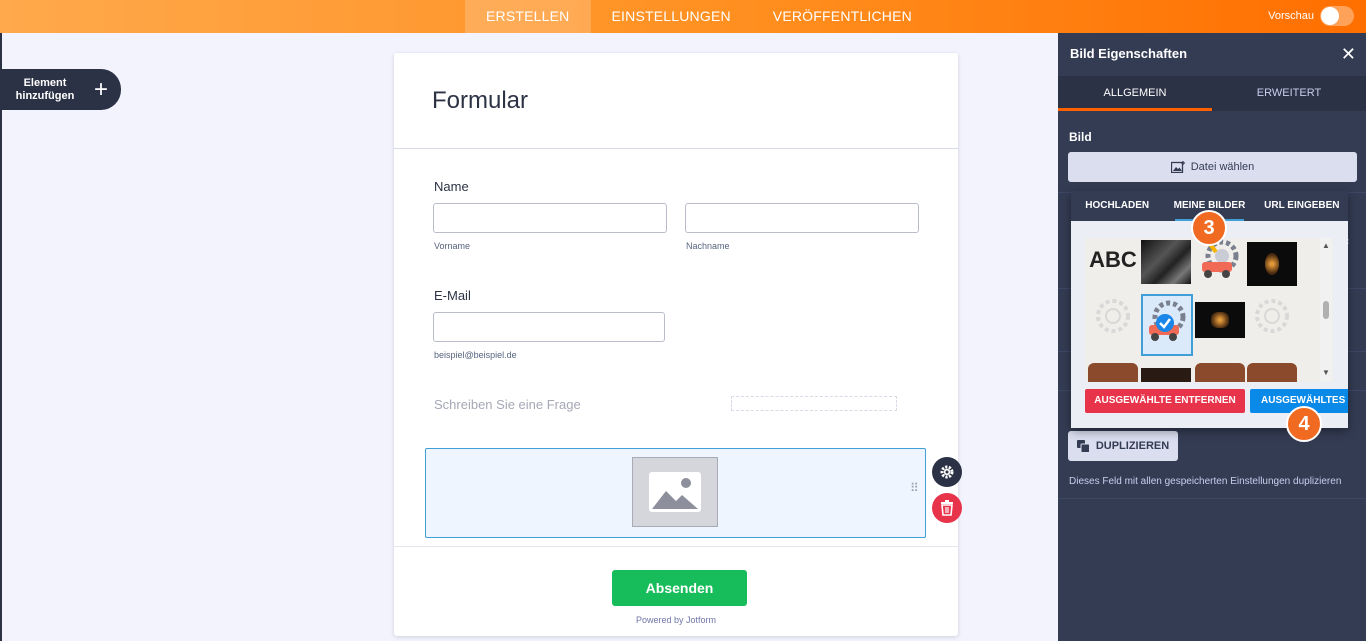 The image size is (1366, 641). Describe the element at coordinates (1291, 16) in the screenshot. I see `preview-label: Vorschau` at that location.